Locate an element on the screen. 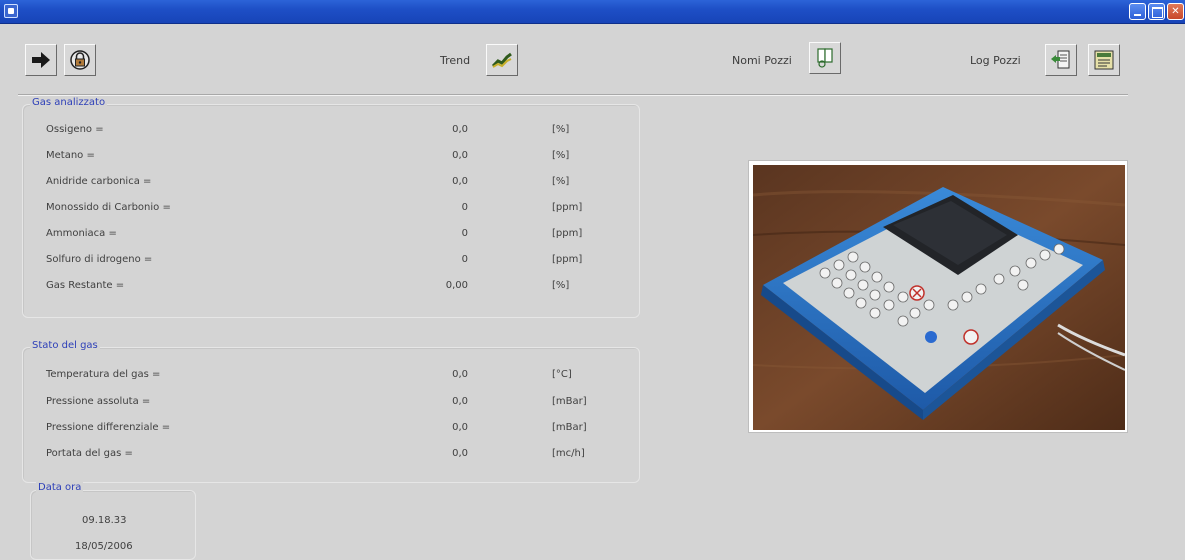 This screenshot has width=1185, height=560. close-button: ✕ is located at coordinates (1175, 11).